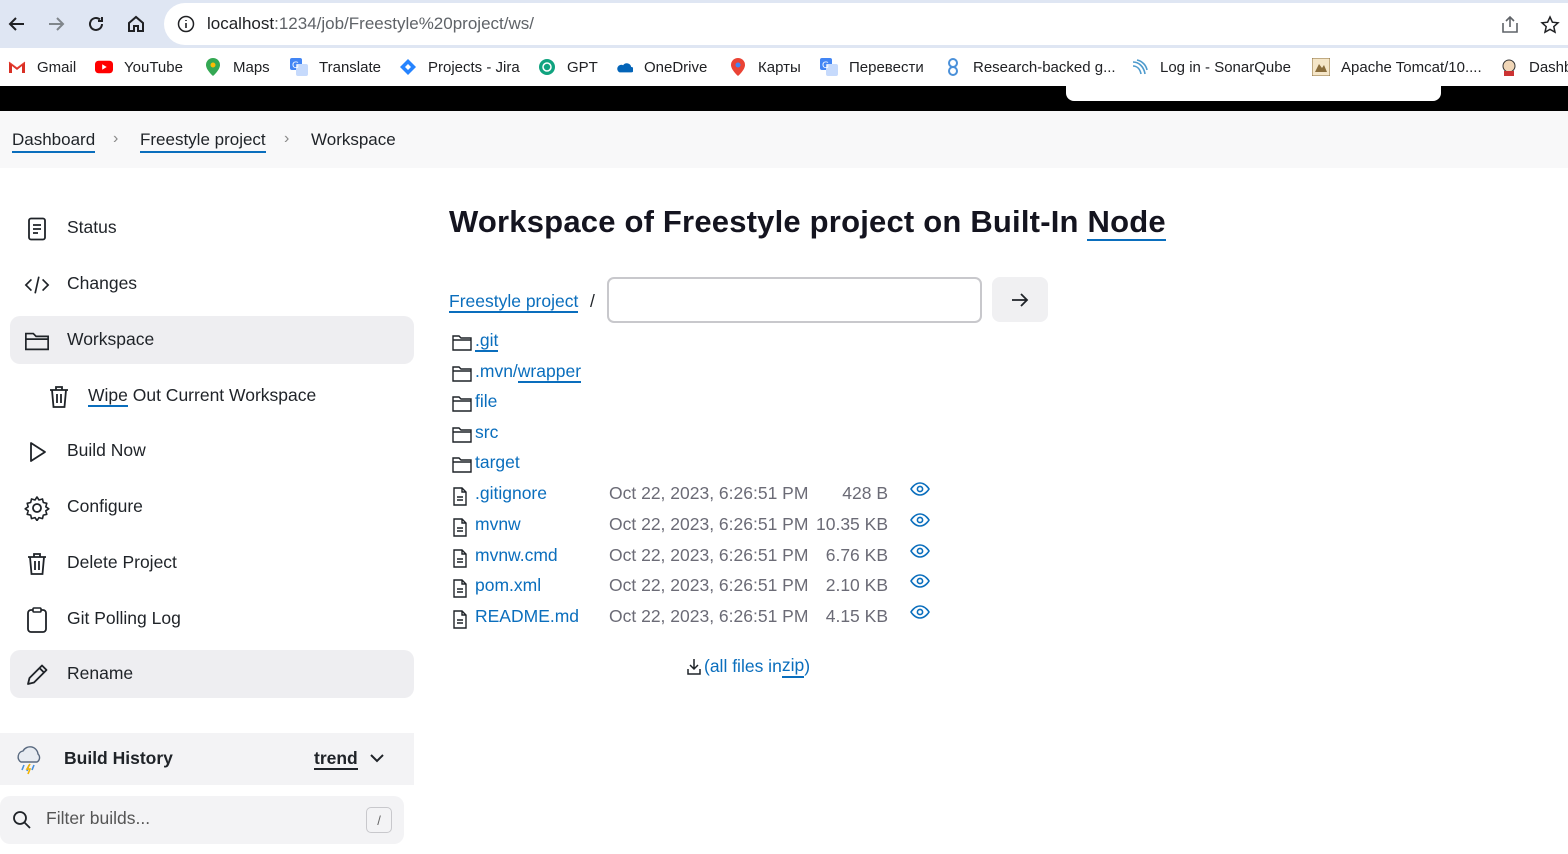  What do you see at coordinates (829, 67) in the screenshot?
I see `translate-icon: G` at bounding box center [829, 67].